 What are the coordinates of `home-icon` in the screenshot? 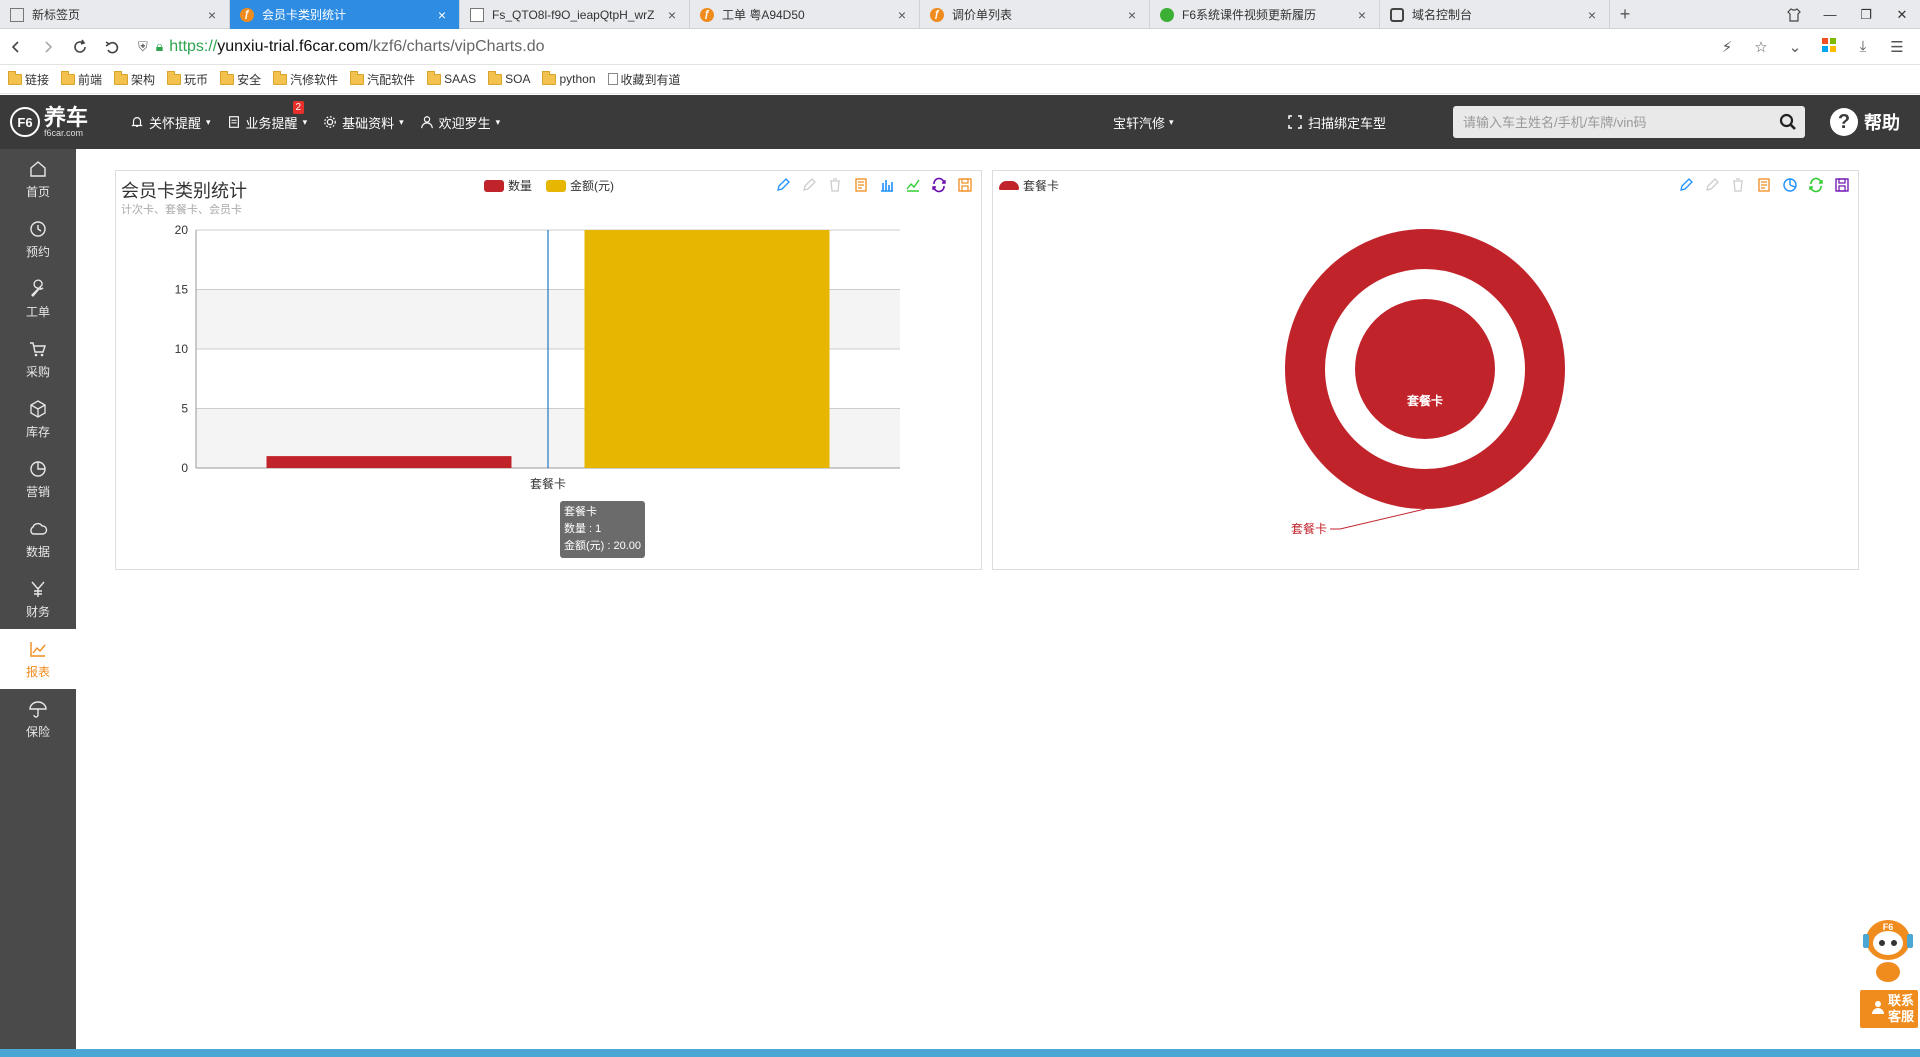 It's located at (38, 168).